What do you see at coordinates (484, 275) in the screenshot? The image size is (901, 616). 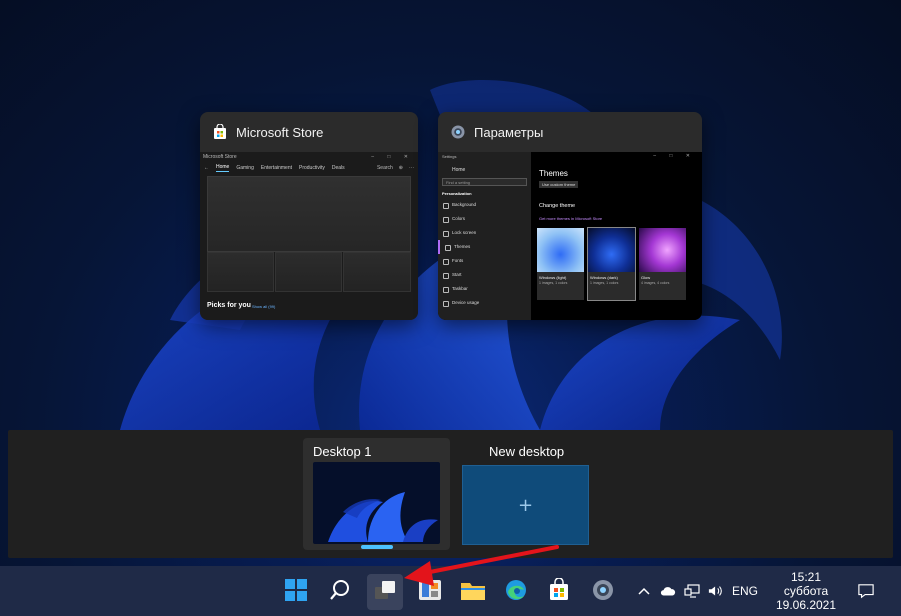 I see `settings-nav-item: Start` at bounding box center [484, 275].